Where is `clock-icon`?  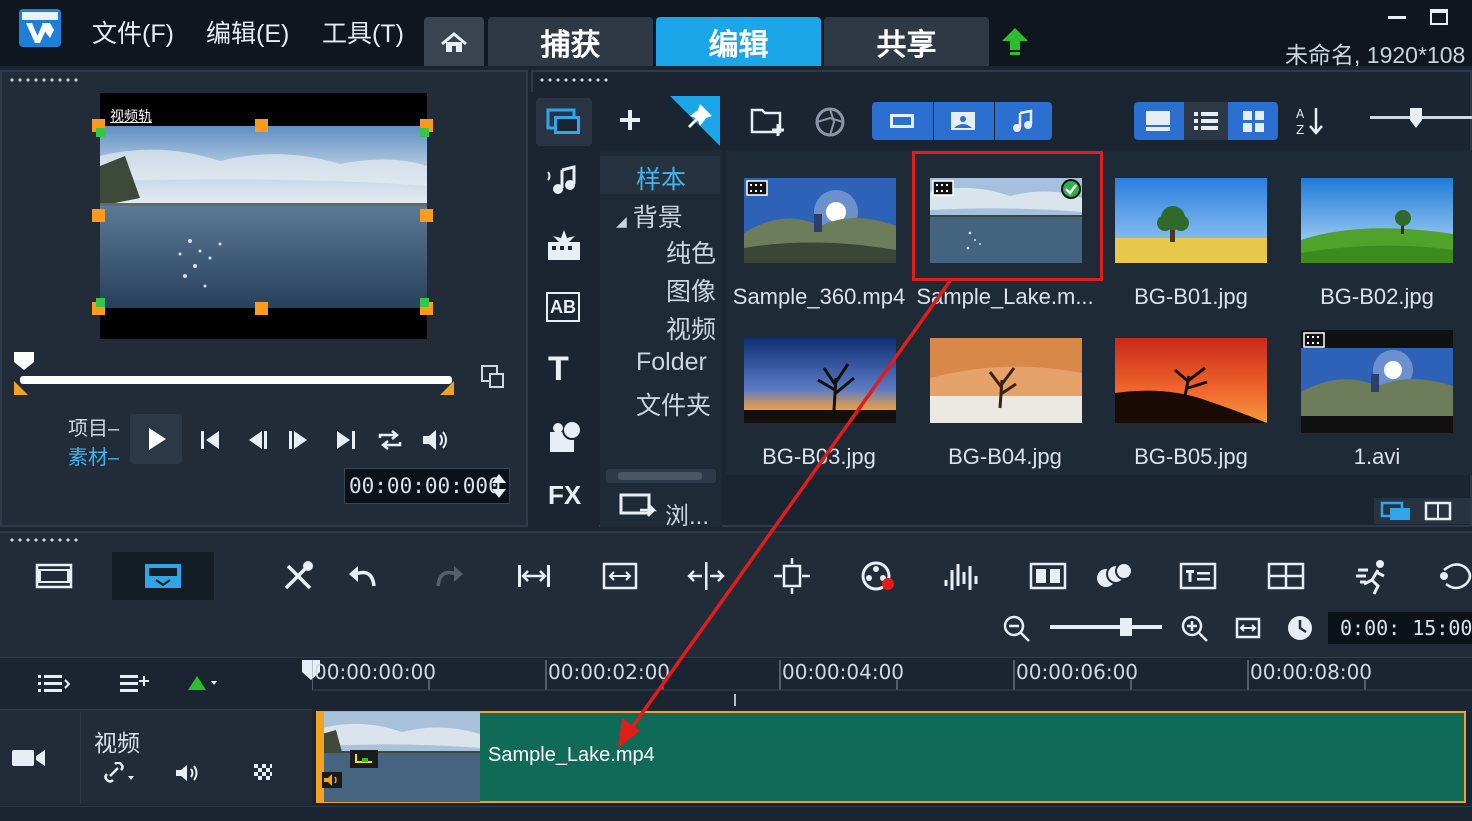 clock-icon is located at coordinates (1300, 628).